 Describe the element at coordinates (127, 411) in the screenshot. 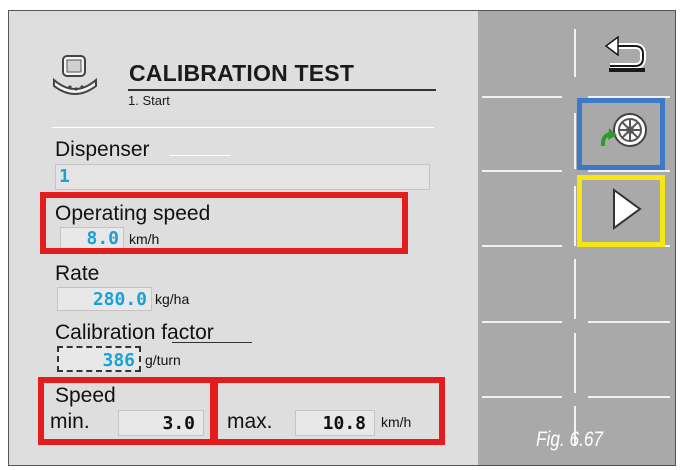

I see `speed-min-highlight` at that location.